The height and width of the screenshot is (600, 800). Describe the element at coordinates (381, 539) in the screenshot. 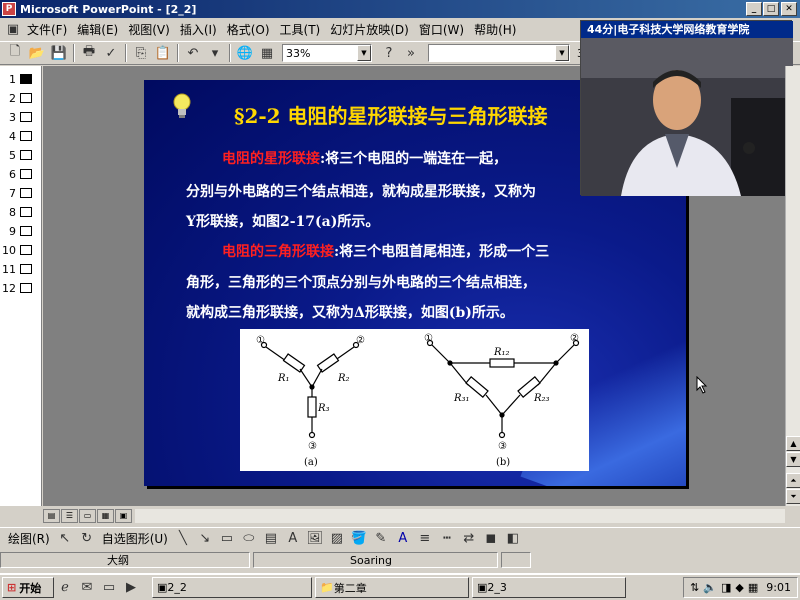

I see `line-color-icon: ✎` at that location.